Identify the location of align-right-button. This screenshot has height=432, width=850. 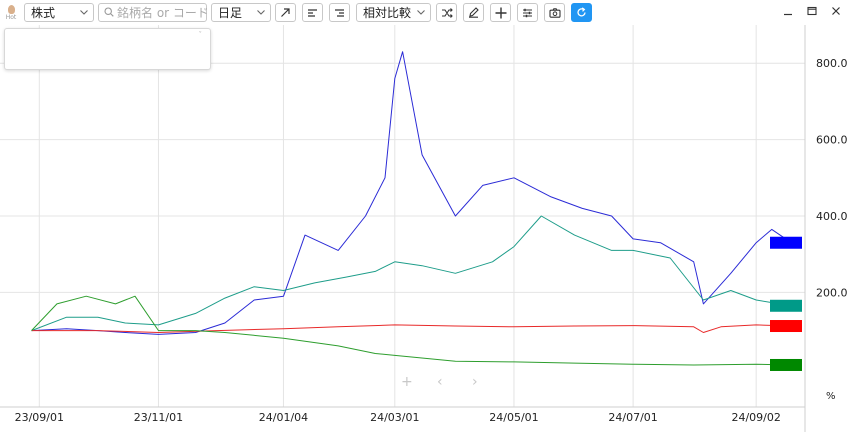
(339, 12).